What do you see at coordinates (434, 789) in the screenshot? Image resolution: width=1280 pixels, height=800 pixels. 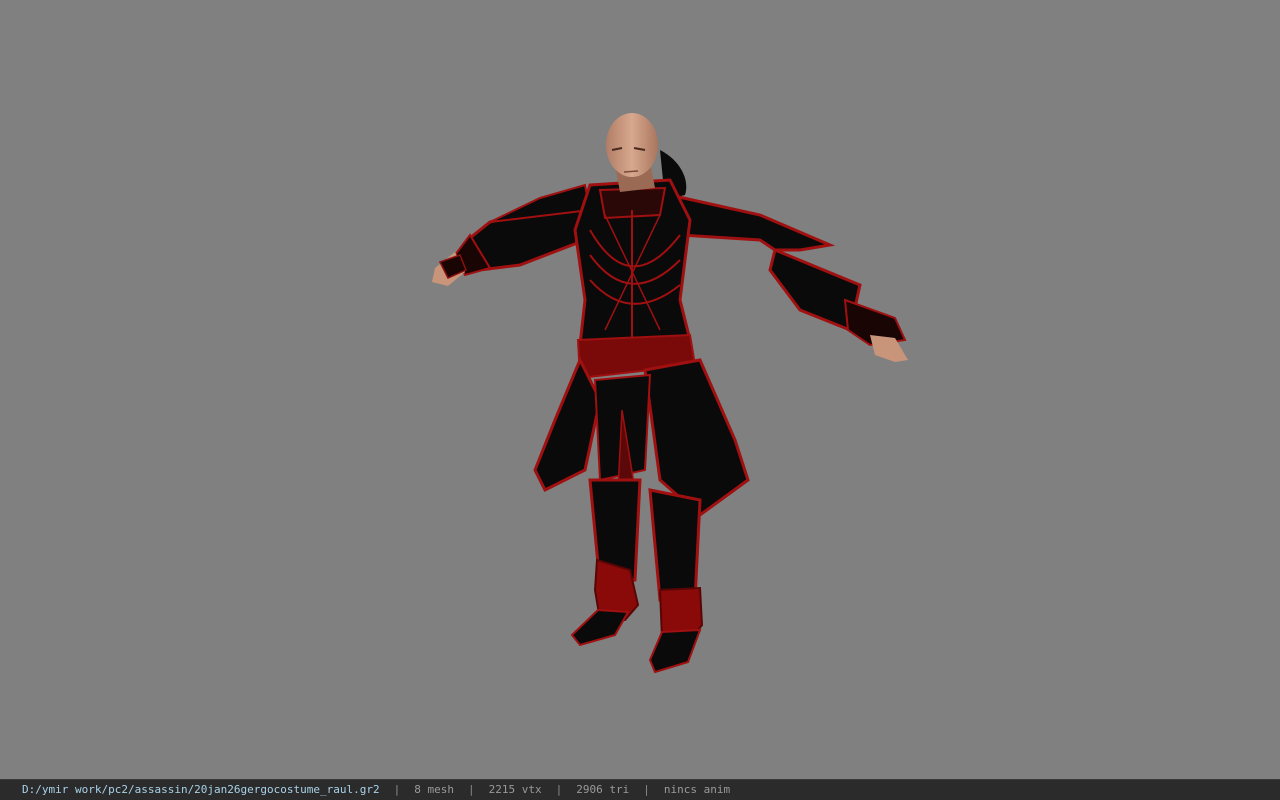 I see `mesh-count: 8 mesh` at bounding box center [434, 789].